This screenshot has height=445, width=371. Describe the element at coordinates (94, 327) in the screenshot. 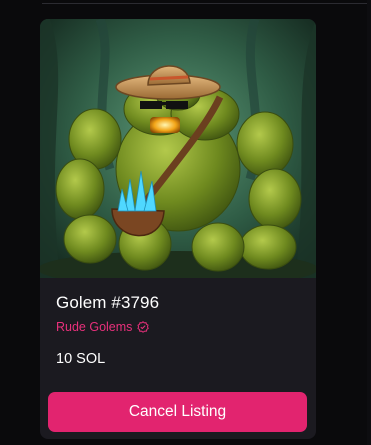

I see `collection-name: Rude Golems` at that location.